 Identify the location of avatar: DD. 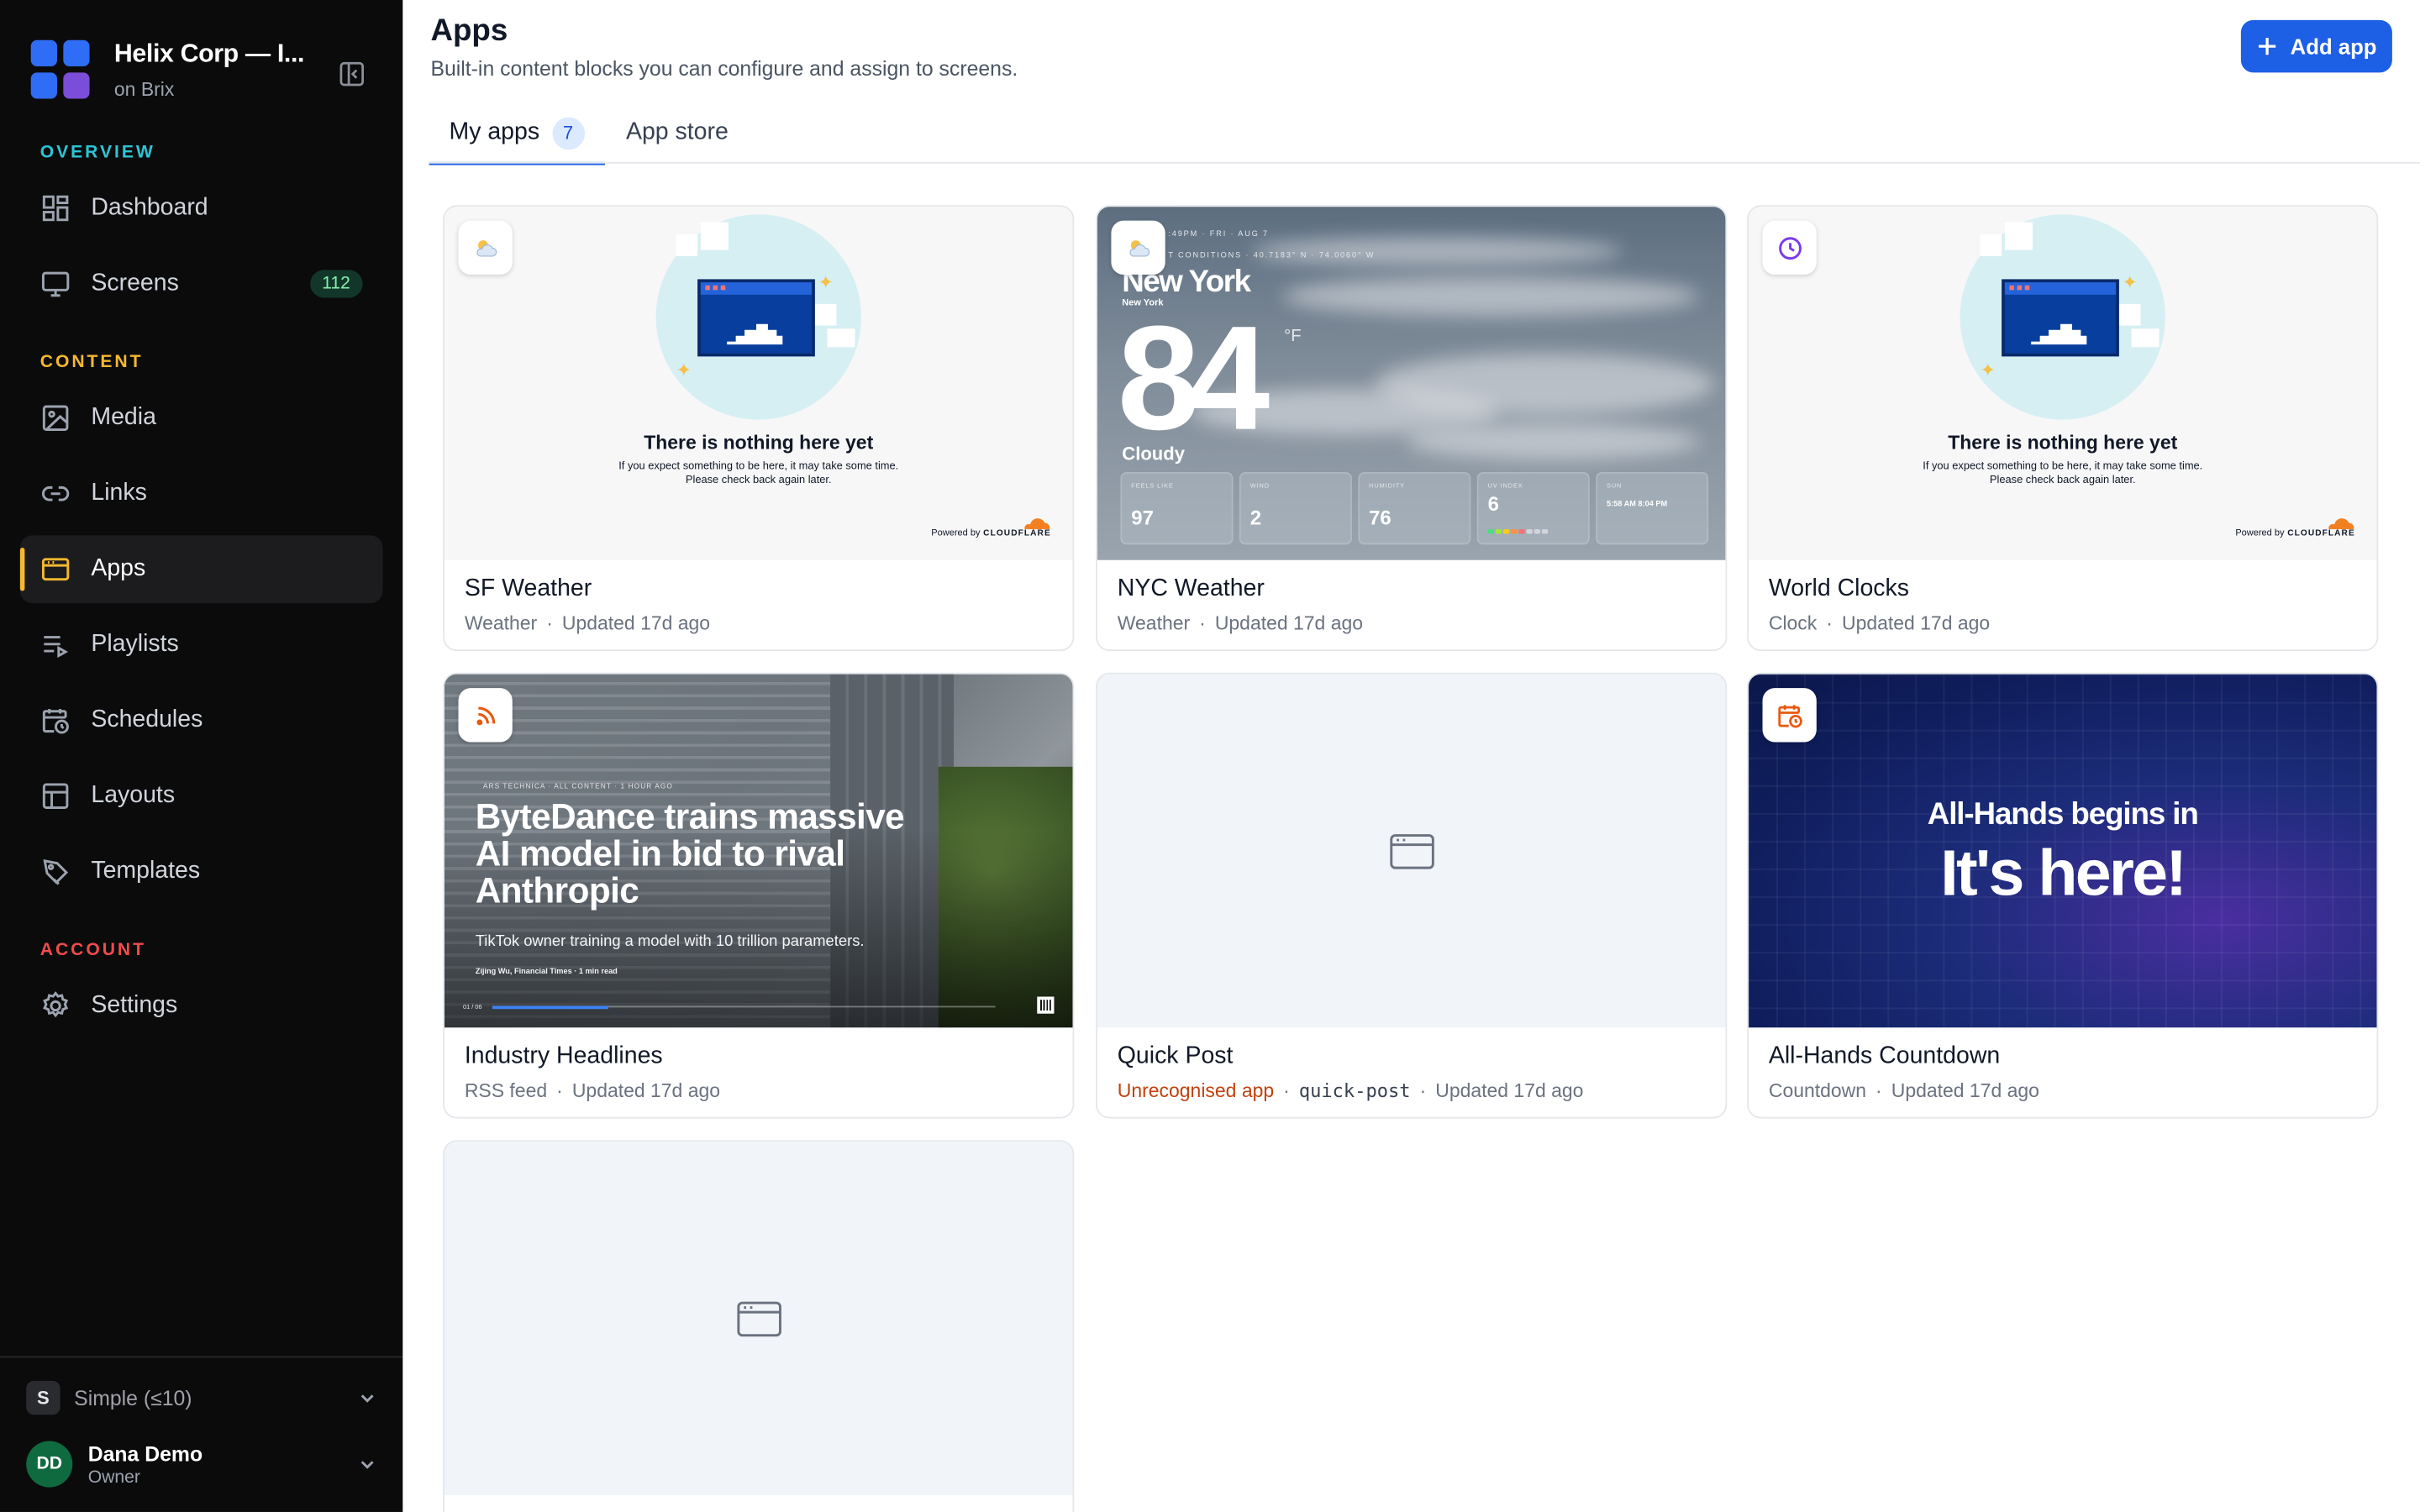
(50, 1464).